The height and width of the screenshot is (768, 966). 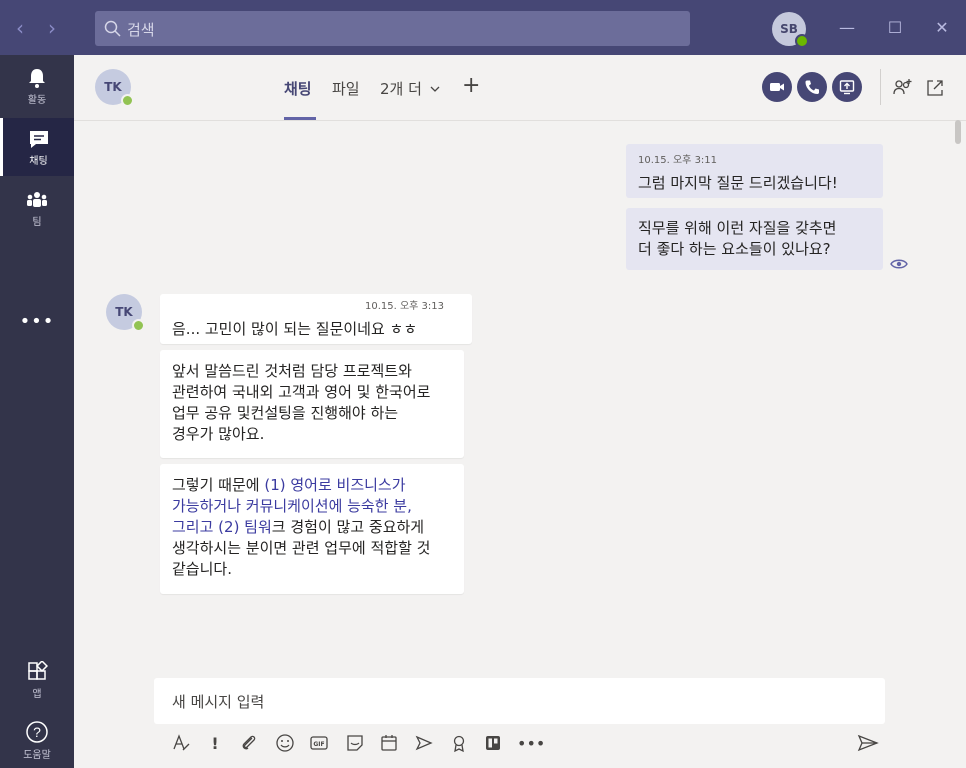 I want to click on emoji-icon, so click(x=285, y=744).